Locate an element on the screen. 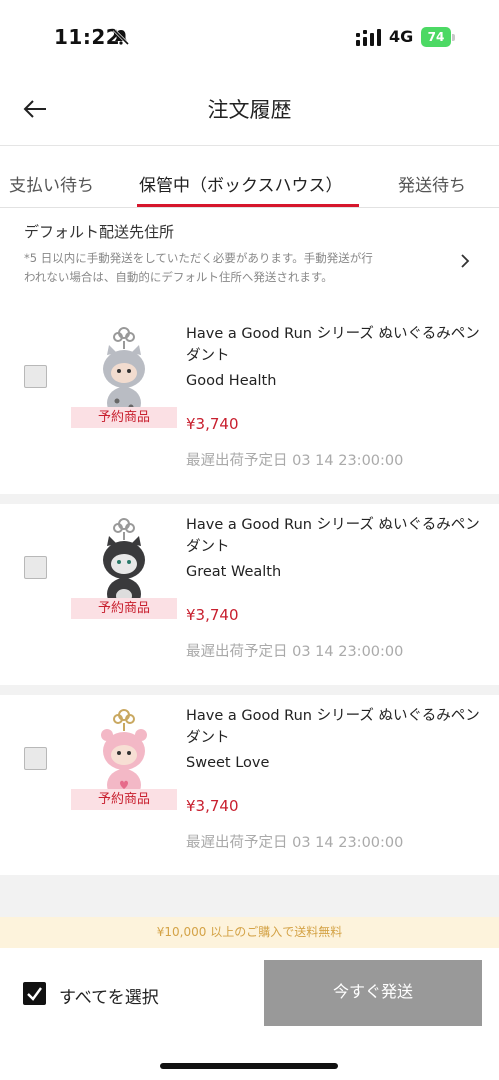 Image resolution: width=499 pixels, height=1080 pixels. status-time: 11:22 is located at coordinates (87, 37).